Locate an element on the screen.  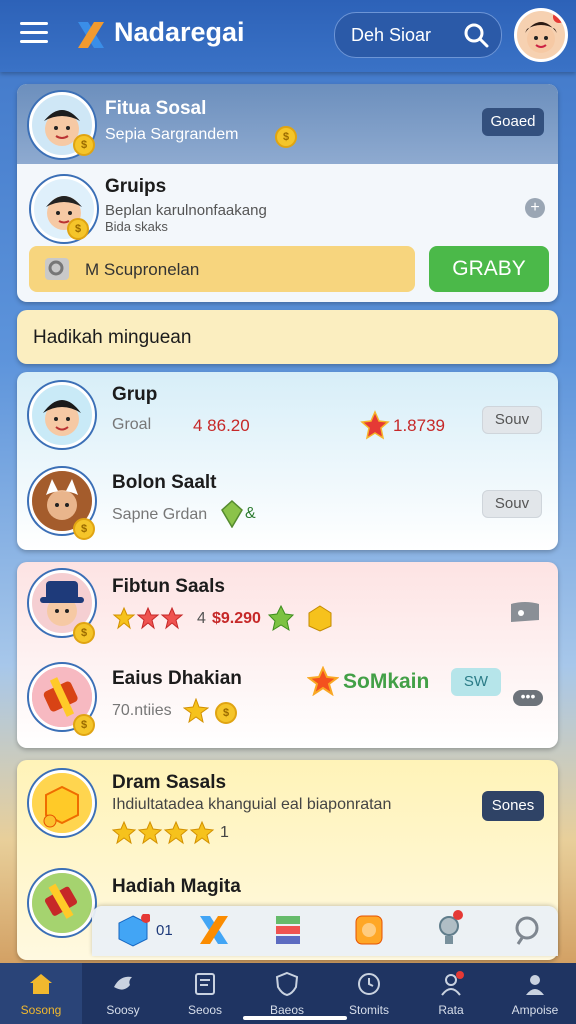
sw-badge: SW is located at coordinates (476, 682).